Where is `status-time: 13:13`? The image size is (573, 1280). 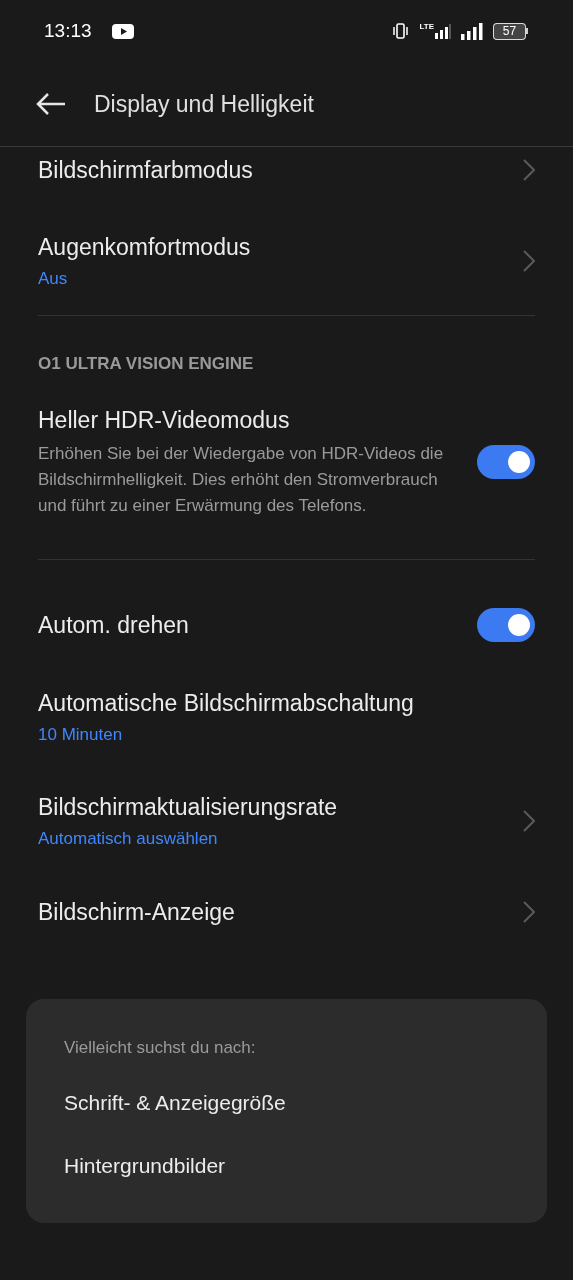
status-time: 13:13 is located at coordinates (68, 30).